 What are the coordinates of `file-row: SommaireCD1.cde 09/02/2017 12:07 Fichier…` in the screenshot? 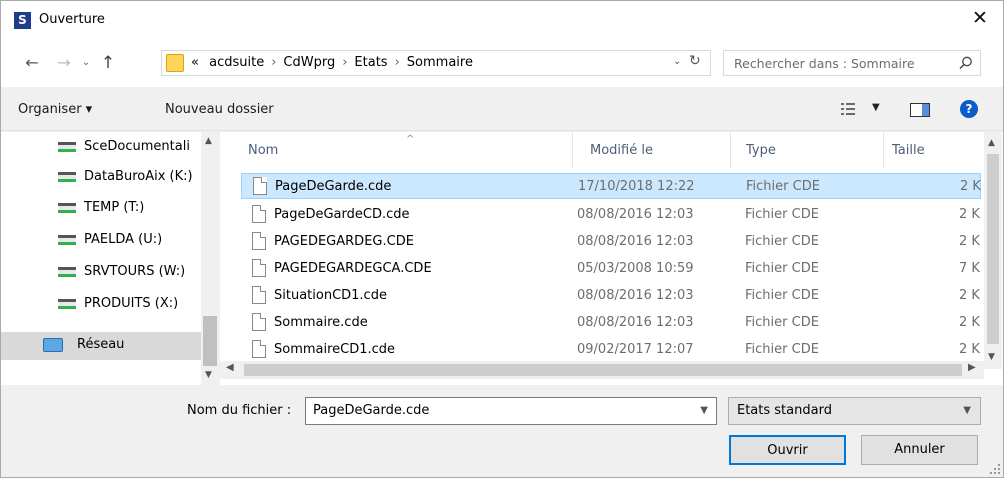 It's located at (611, 350).